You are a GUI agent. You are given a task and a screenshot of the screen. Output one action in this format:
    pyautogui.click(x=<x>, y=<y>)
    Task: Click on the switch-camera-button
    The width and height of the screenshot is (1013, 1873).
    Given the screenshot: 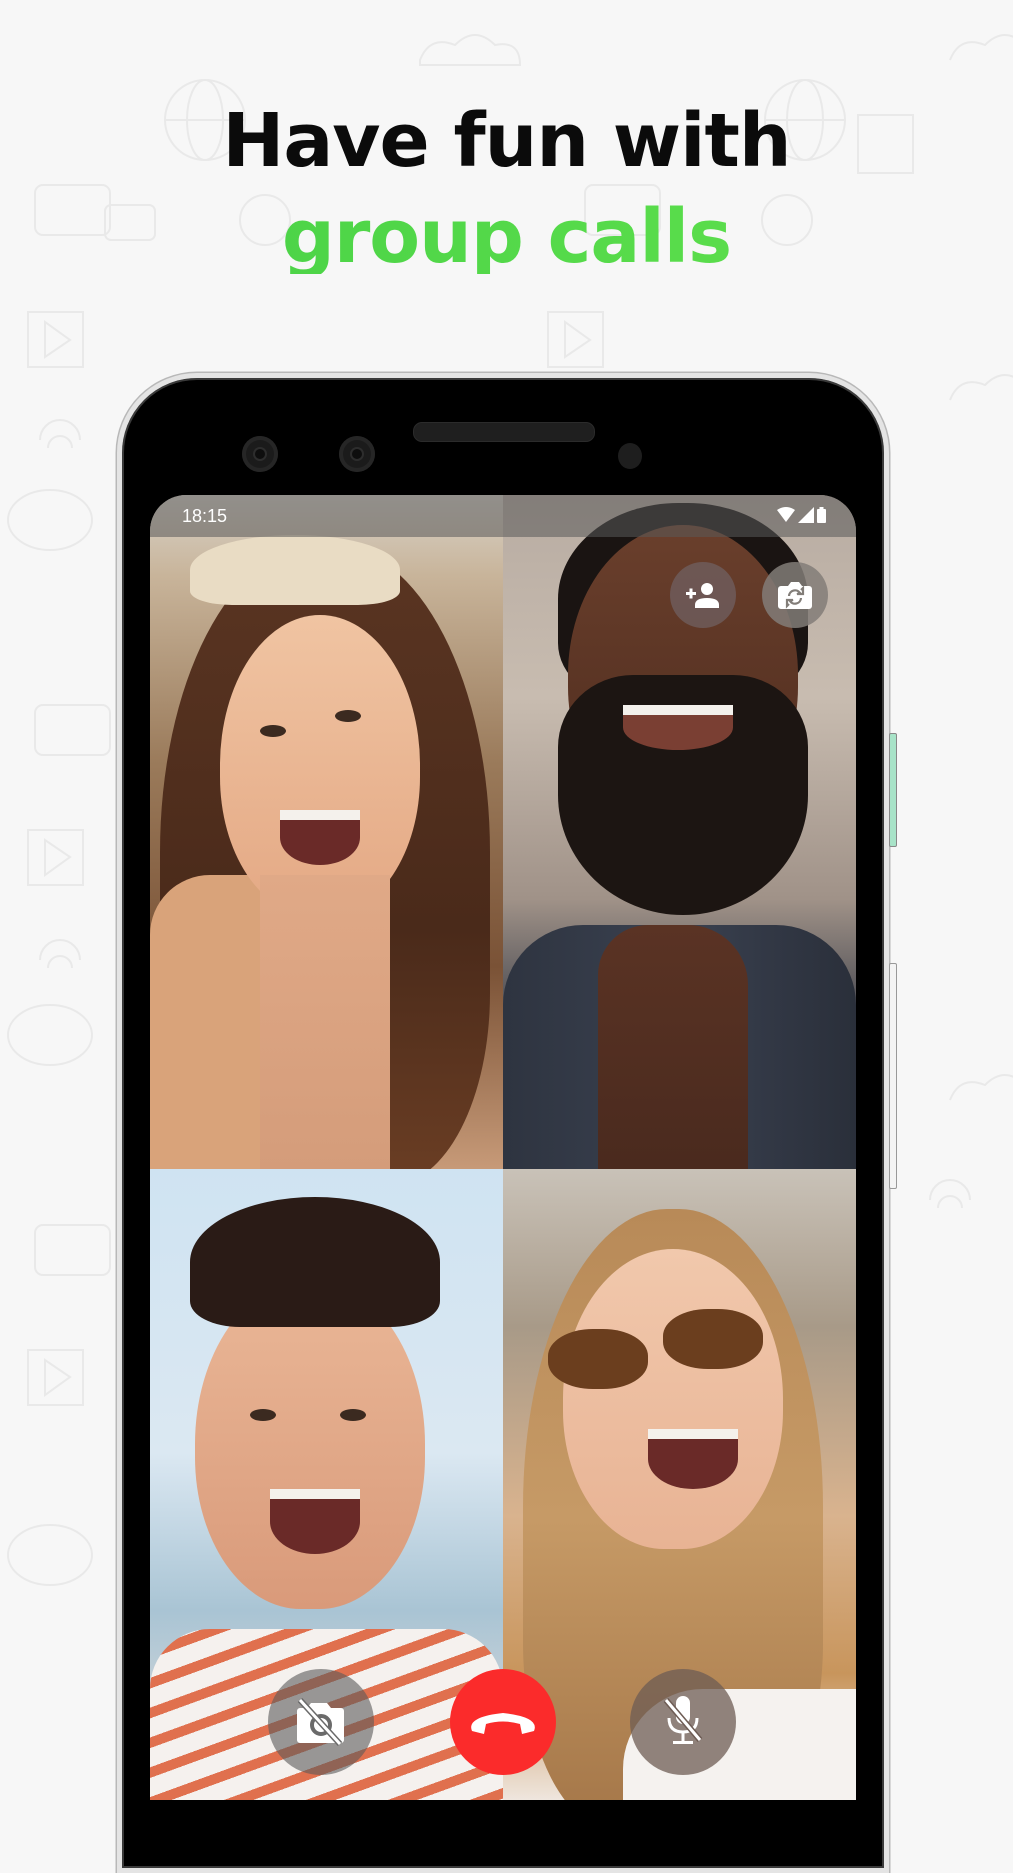 What is the action you would take?
    pyautogui.click(x=795, y=595)
    